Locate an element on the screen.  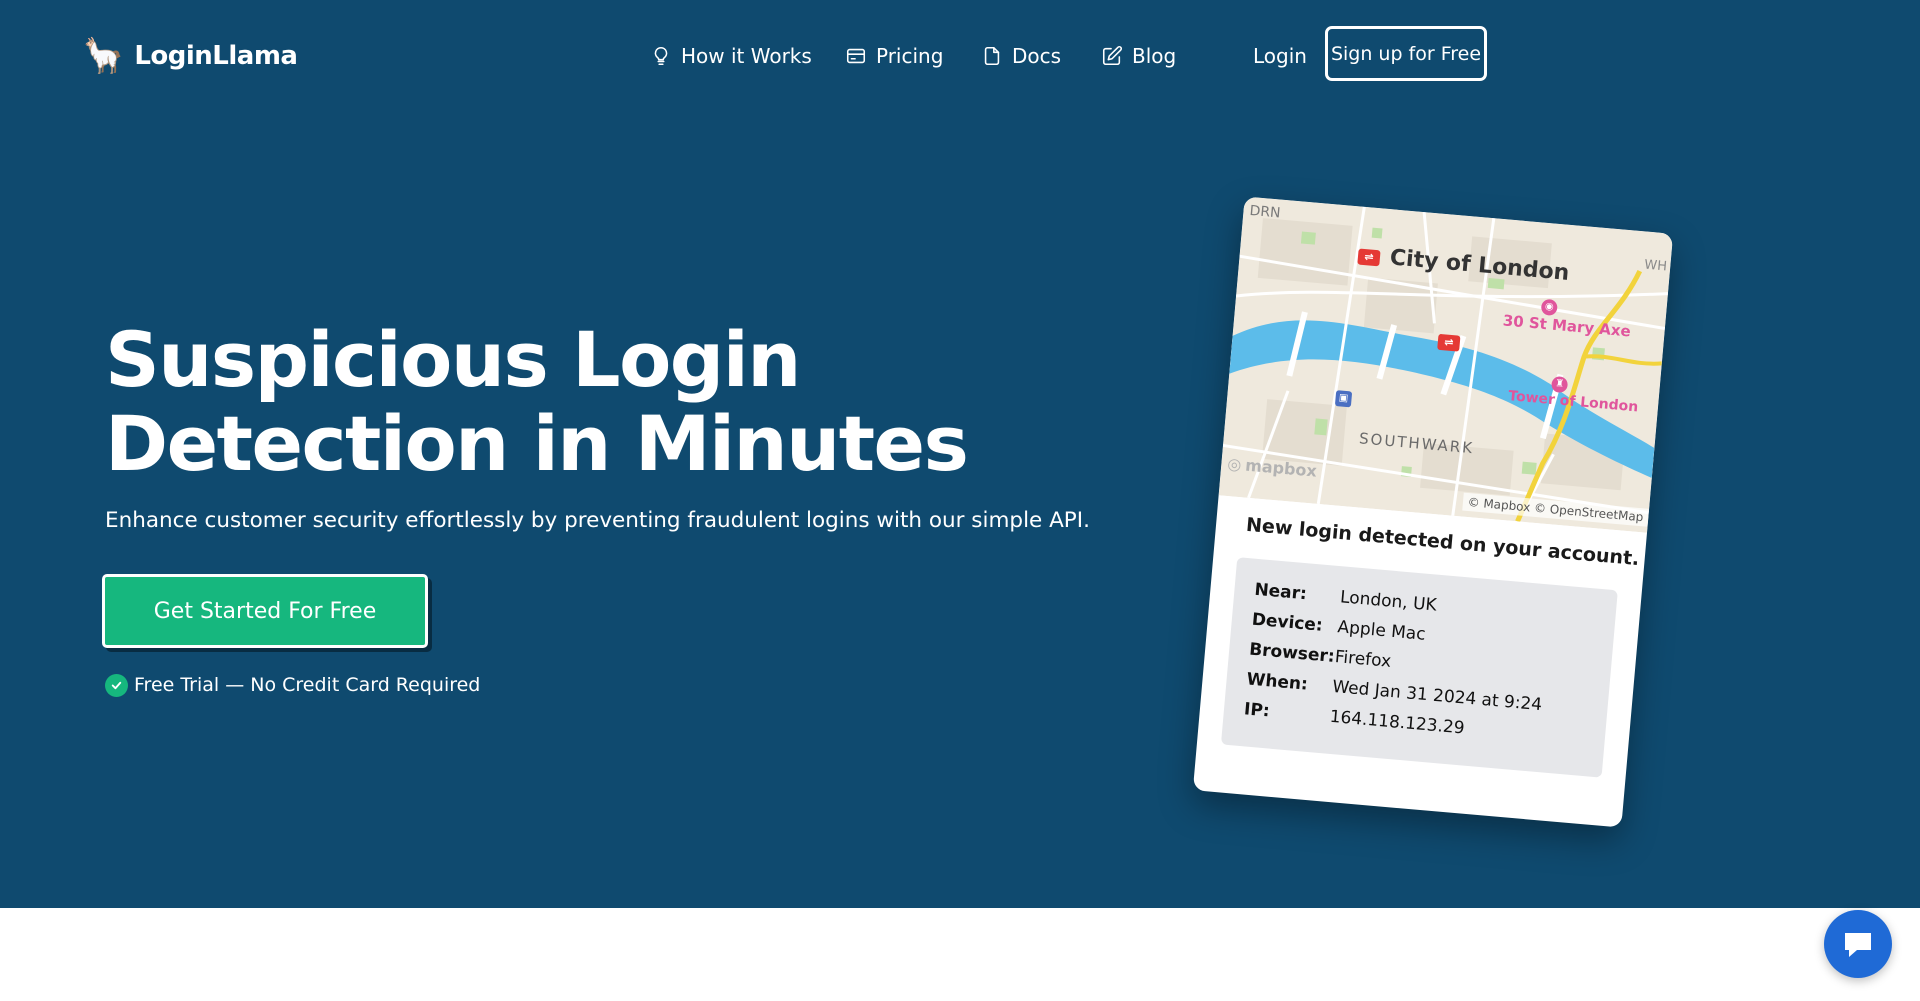
llama-icon: 🦙 is located at coordinates (103, 56).